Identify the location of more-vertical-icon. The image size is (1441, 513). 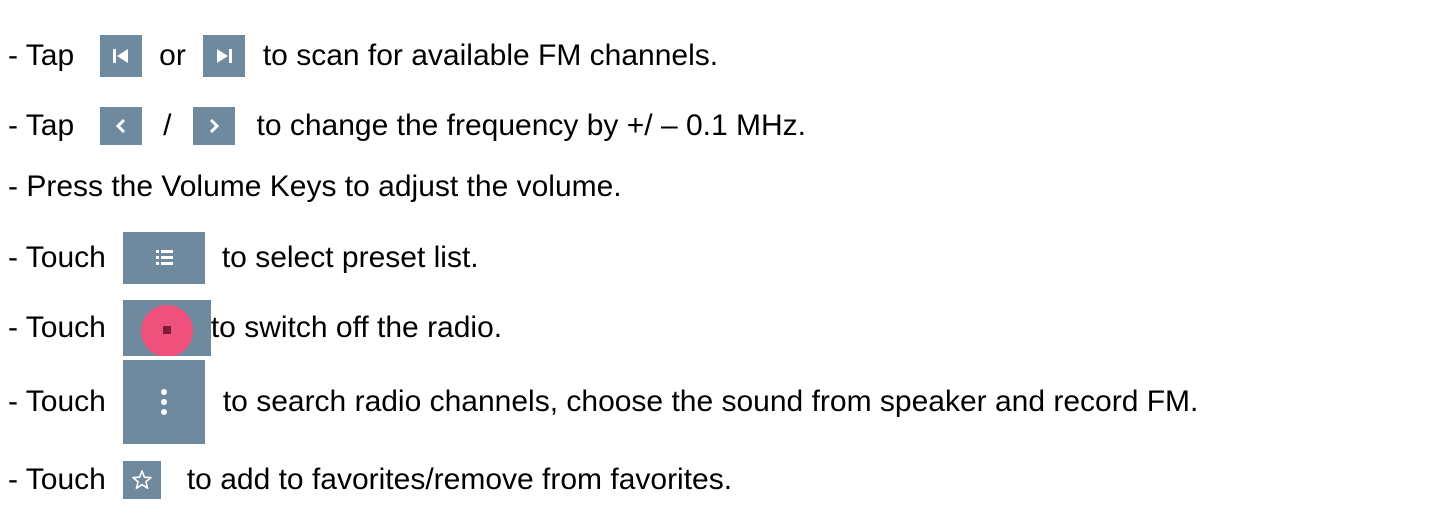
(163, 402).